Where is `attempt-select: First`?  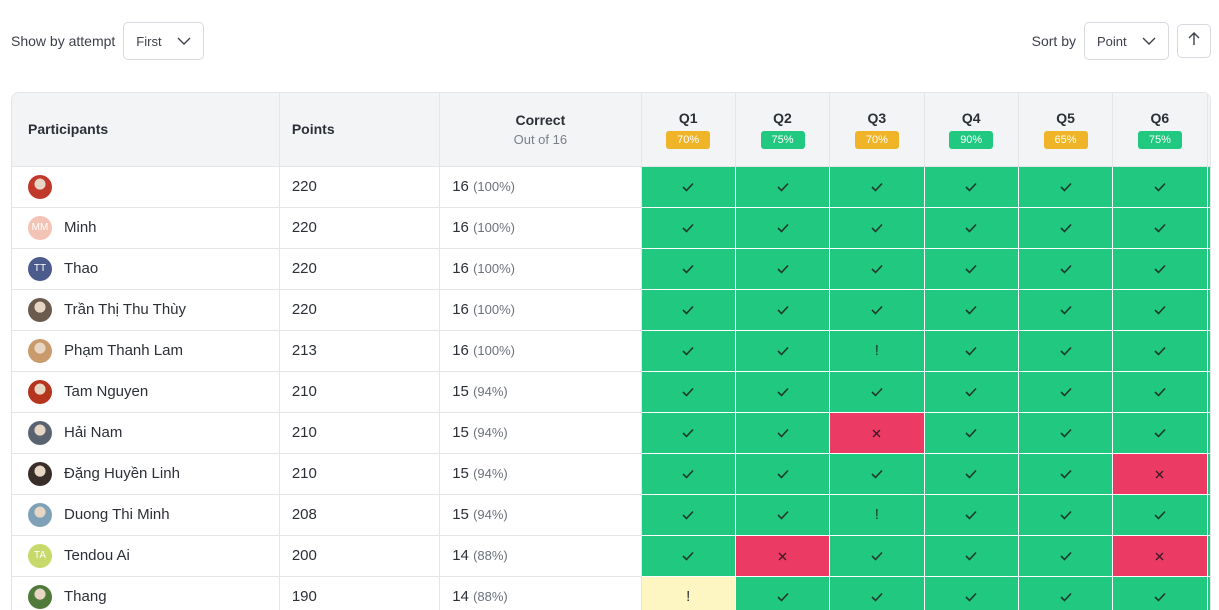
attempt-select: First is located at coordinates (164, 41).